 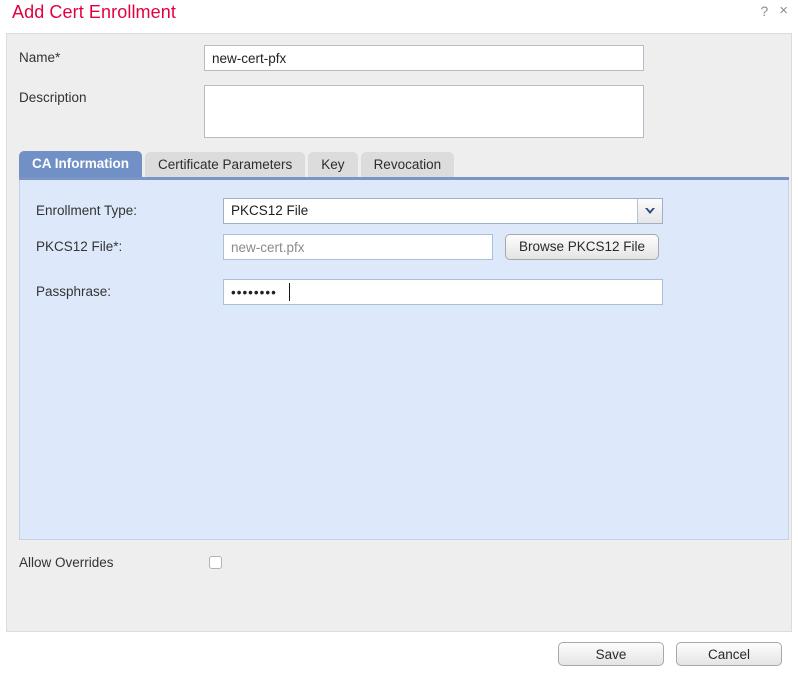 What do you see at coordinates (79, 246) in the screenshot?
I see `pkcs12-file-label: PKCS12 File*:` at bounding box center [79, 246].